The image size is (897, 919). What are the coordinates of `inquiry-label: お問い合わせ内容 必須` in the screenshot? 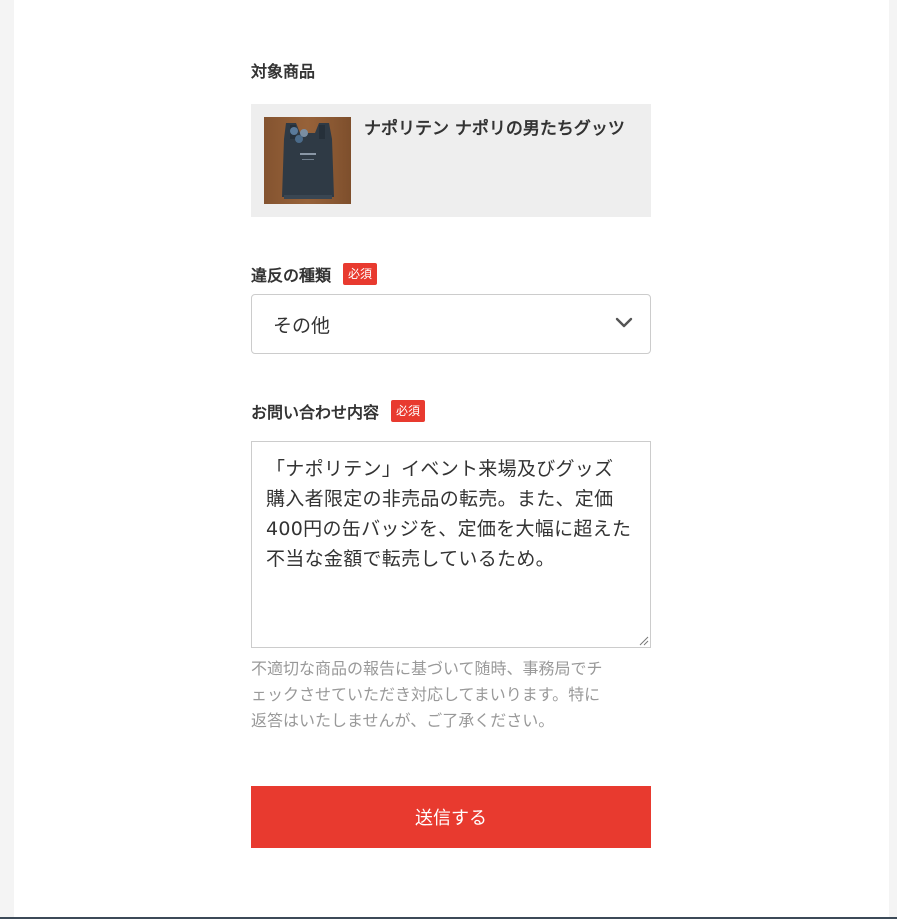 It's located at (338, 411).